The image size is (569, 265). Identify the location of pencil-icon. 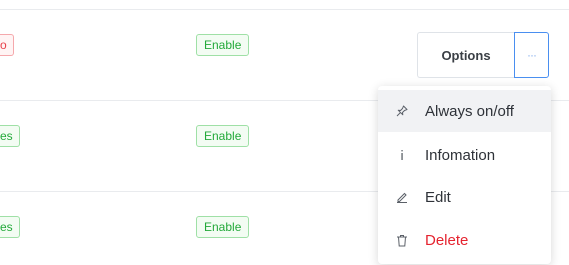
(402, 197).